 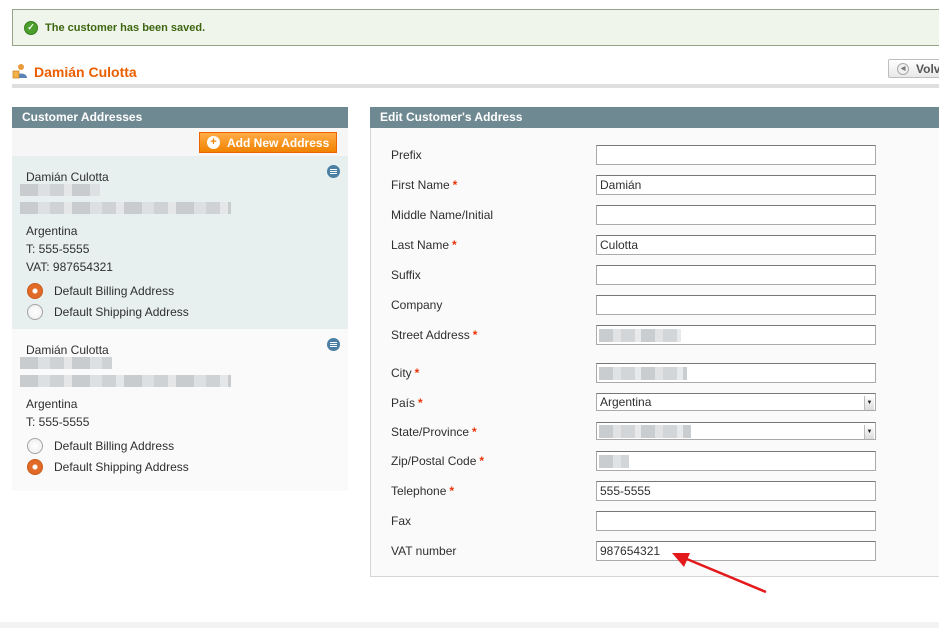 I want to click on city-label: City *, so click(x=405, y=373).